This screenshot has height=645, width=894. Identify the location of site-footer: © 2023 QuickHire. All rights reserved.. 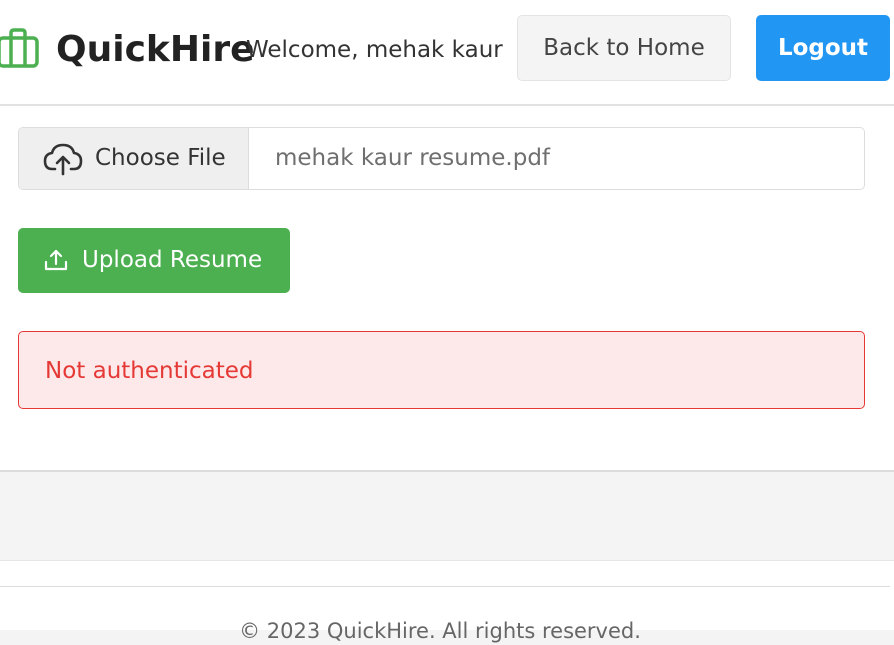
(447, 601).